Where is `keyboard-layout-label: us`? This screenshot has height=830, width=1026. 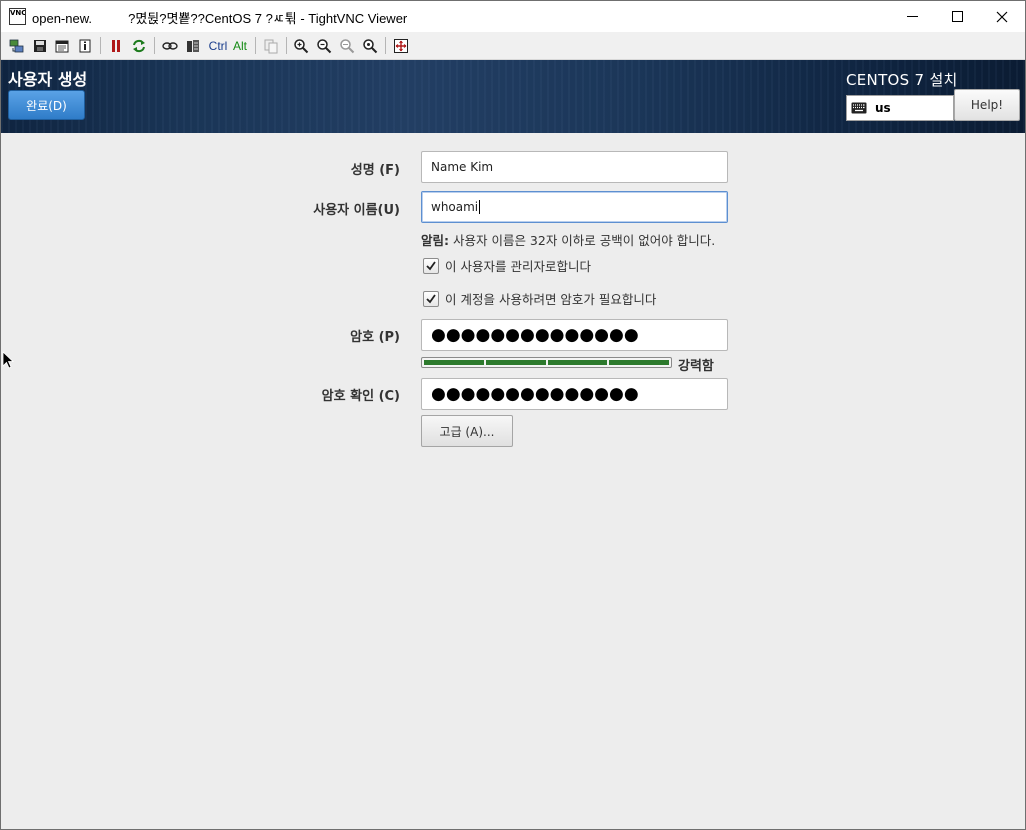
keyboard-layout-label: us is located at coordinates (883, 108).